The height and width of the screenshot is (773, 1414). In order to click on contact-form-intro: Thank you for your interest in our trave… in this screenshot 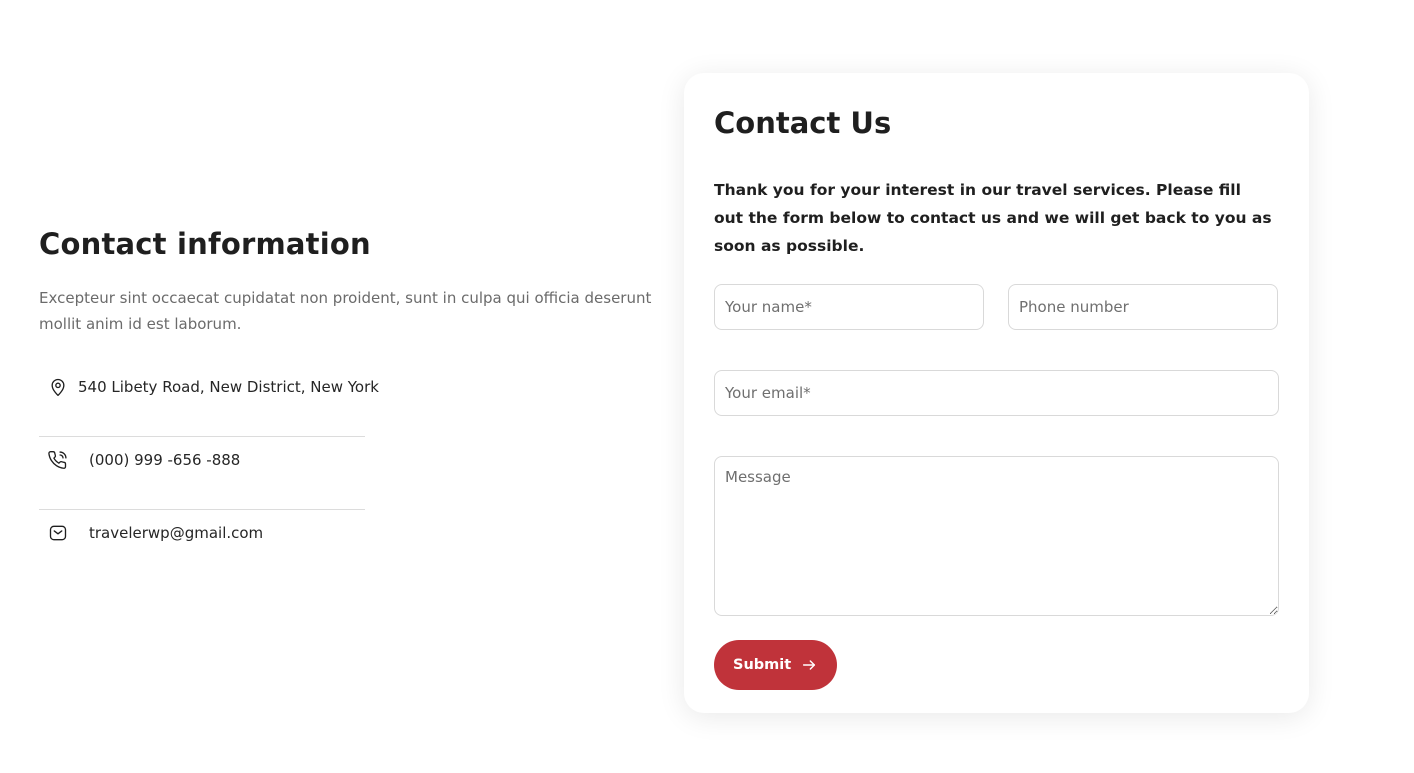, I will do `click(993, 218)`.